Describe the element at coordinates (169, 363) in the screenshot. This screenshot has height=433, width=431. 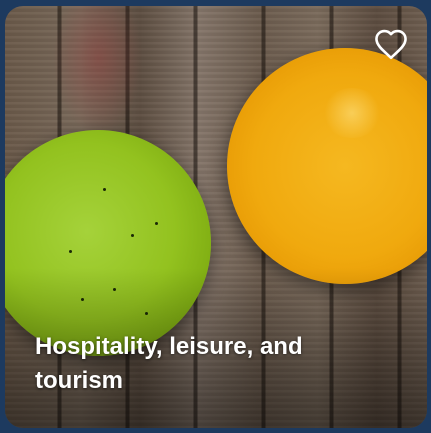
I see `card-title: Hospitality, leisure, and tourism` at that location.